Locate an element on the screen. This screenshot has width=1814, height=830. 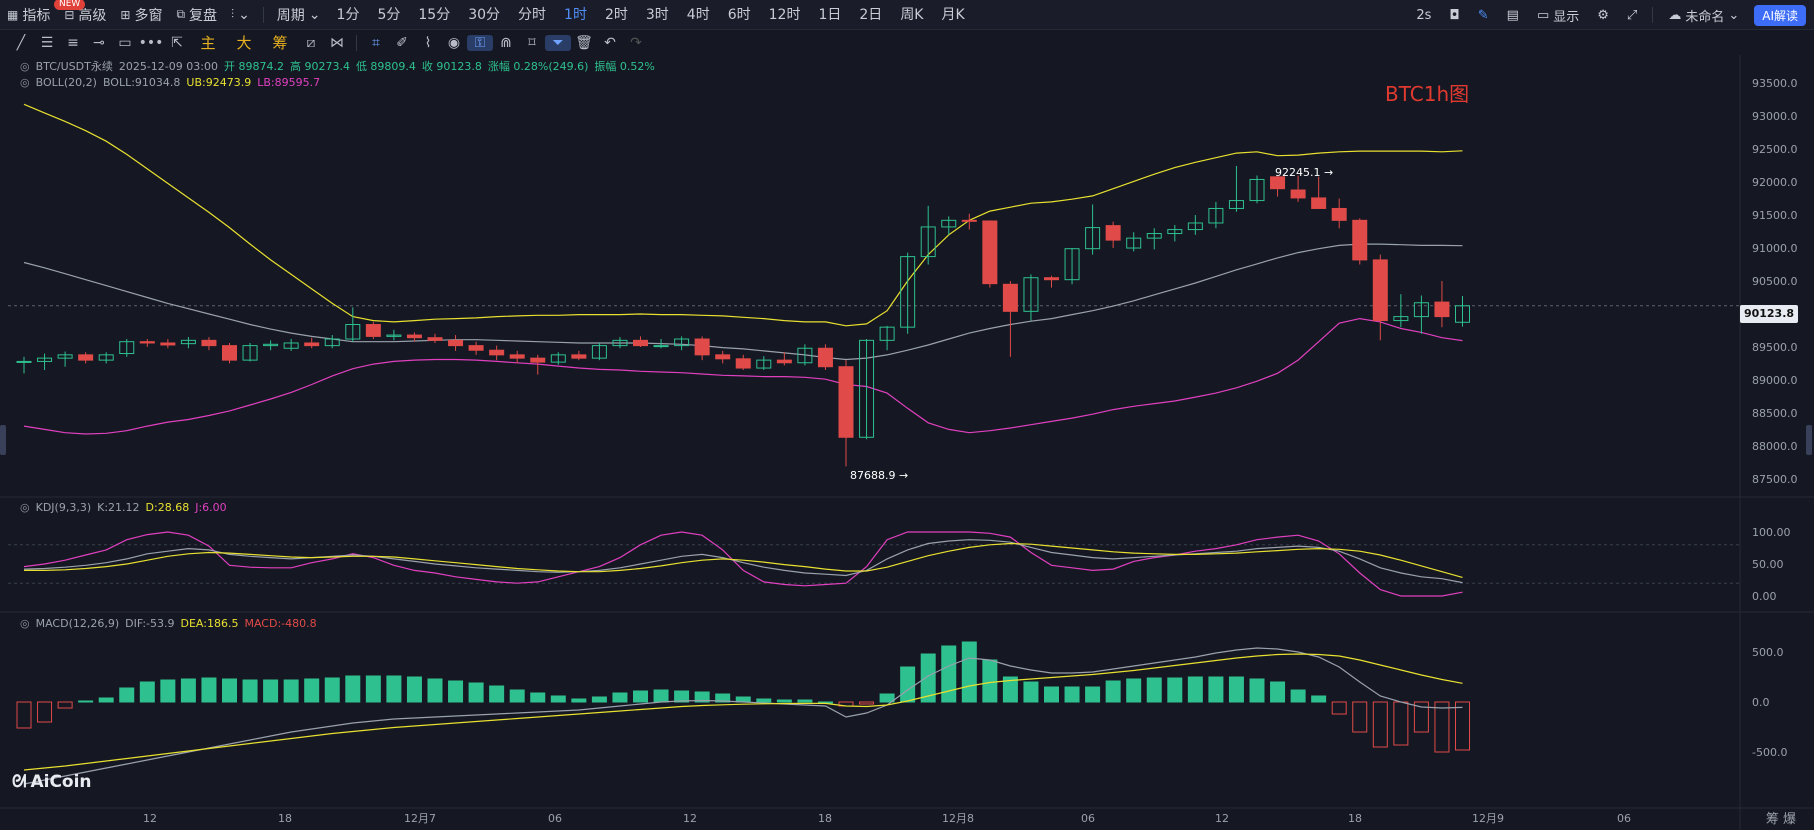
bottom-right-label: 筹 爆 is located at coordinates (1781, 817).